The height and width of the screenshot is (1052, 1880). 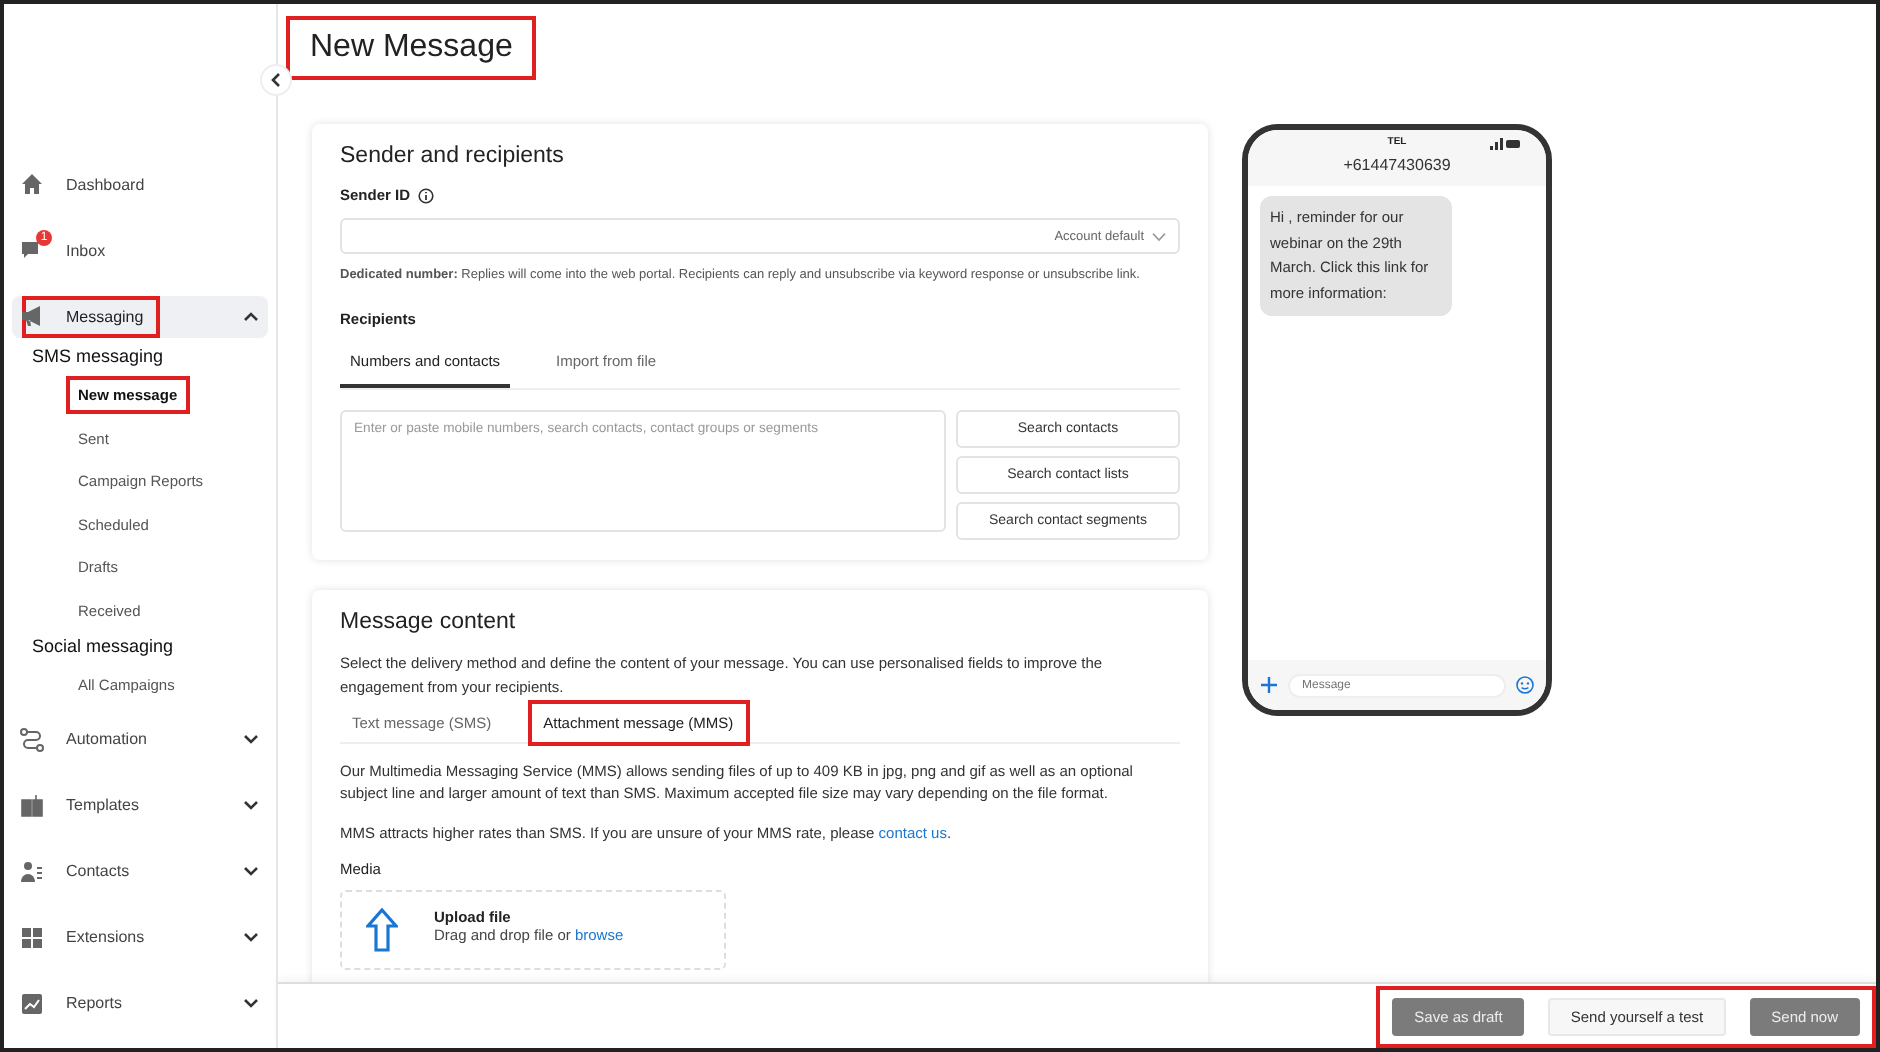 What do you see at coordinates (32, 937) in the screenshot?
I see `grid-icon` at bounding box center [32, 937].